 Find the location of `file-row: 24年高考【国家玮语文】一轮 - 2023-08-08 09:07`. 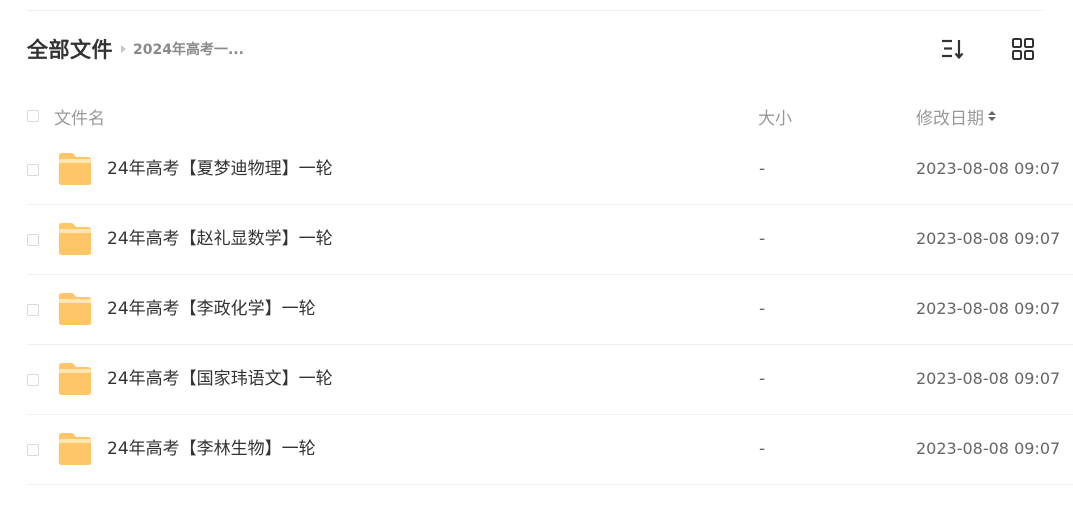

file-row: 24年高考【国家玮语文】一轮 - 2023-08-08 09:07 is located at coordinates (550, 380).